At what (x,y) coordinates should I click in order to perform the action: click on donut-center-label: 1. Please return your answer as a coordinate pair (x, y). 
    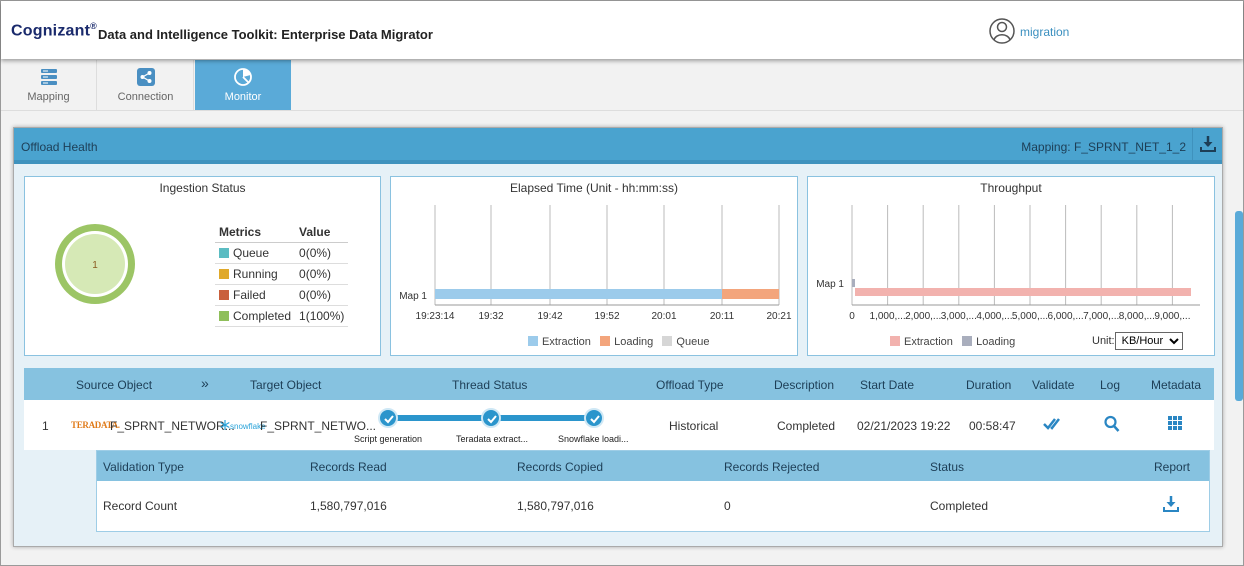
    Looking at the image, I should click on (95, 265).